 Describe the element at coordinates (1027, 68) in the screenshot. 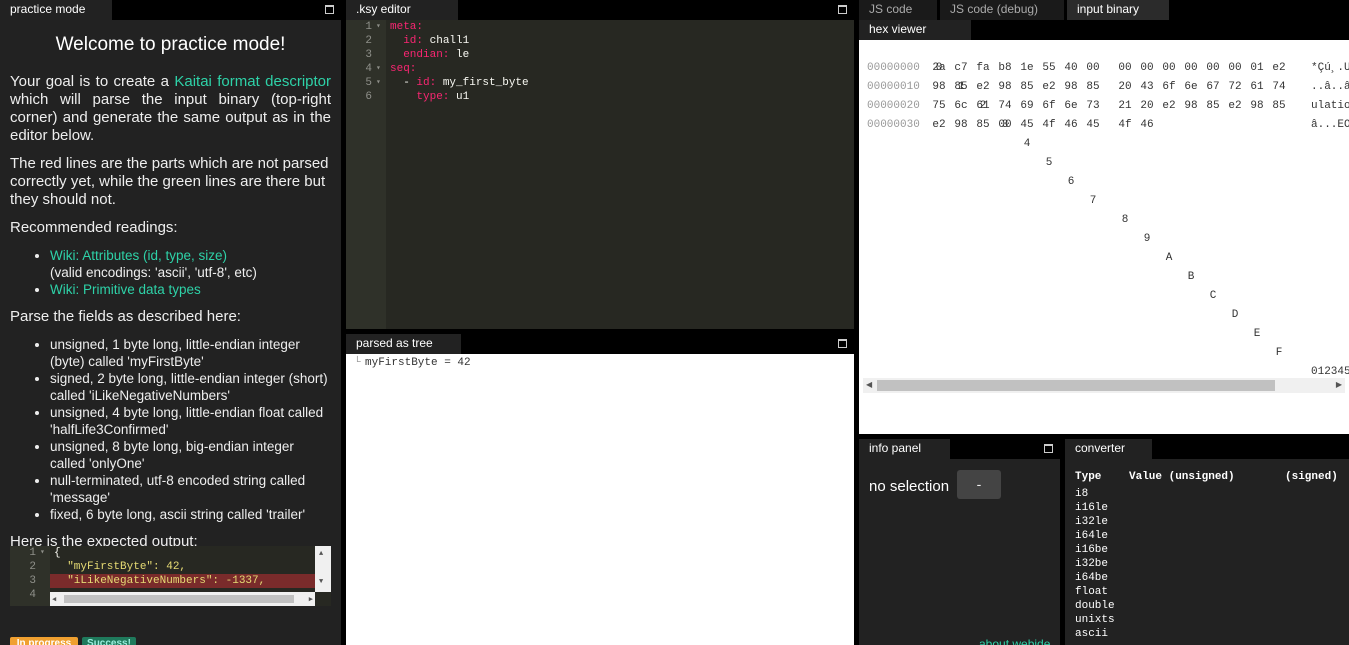

I see `hex-byte: 1e` at that location.